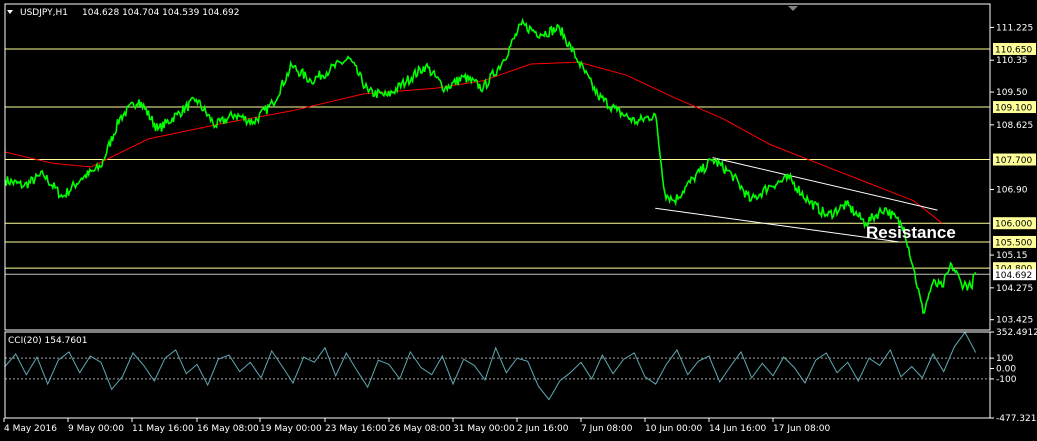  Describe the element at coordinates (1014, 28) in the screenshot. I see `price-tick-label-0: 111.225` at that location.